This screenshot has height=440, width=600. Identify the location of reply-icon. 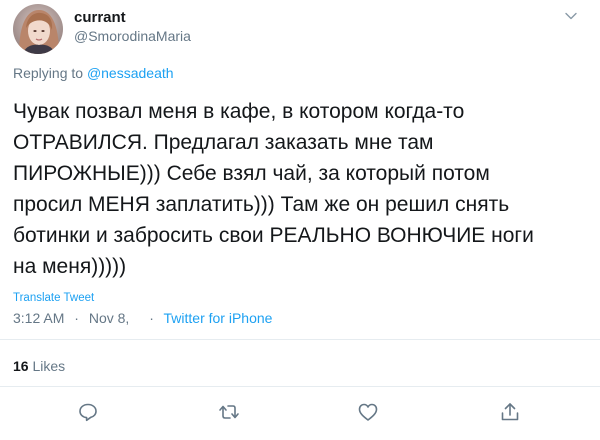
(88, 412).